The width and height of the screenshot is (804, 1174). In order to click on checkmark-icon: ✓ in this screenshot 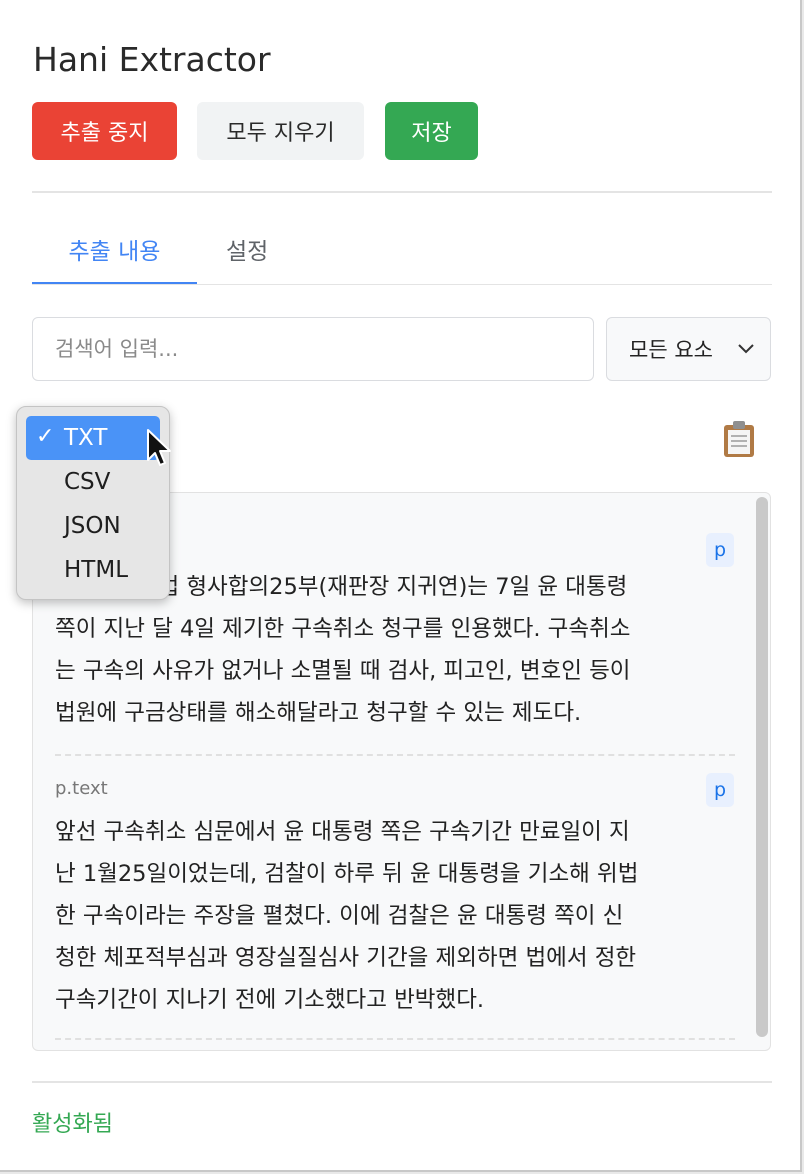, I will do `click(45, 436)`.